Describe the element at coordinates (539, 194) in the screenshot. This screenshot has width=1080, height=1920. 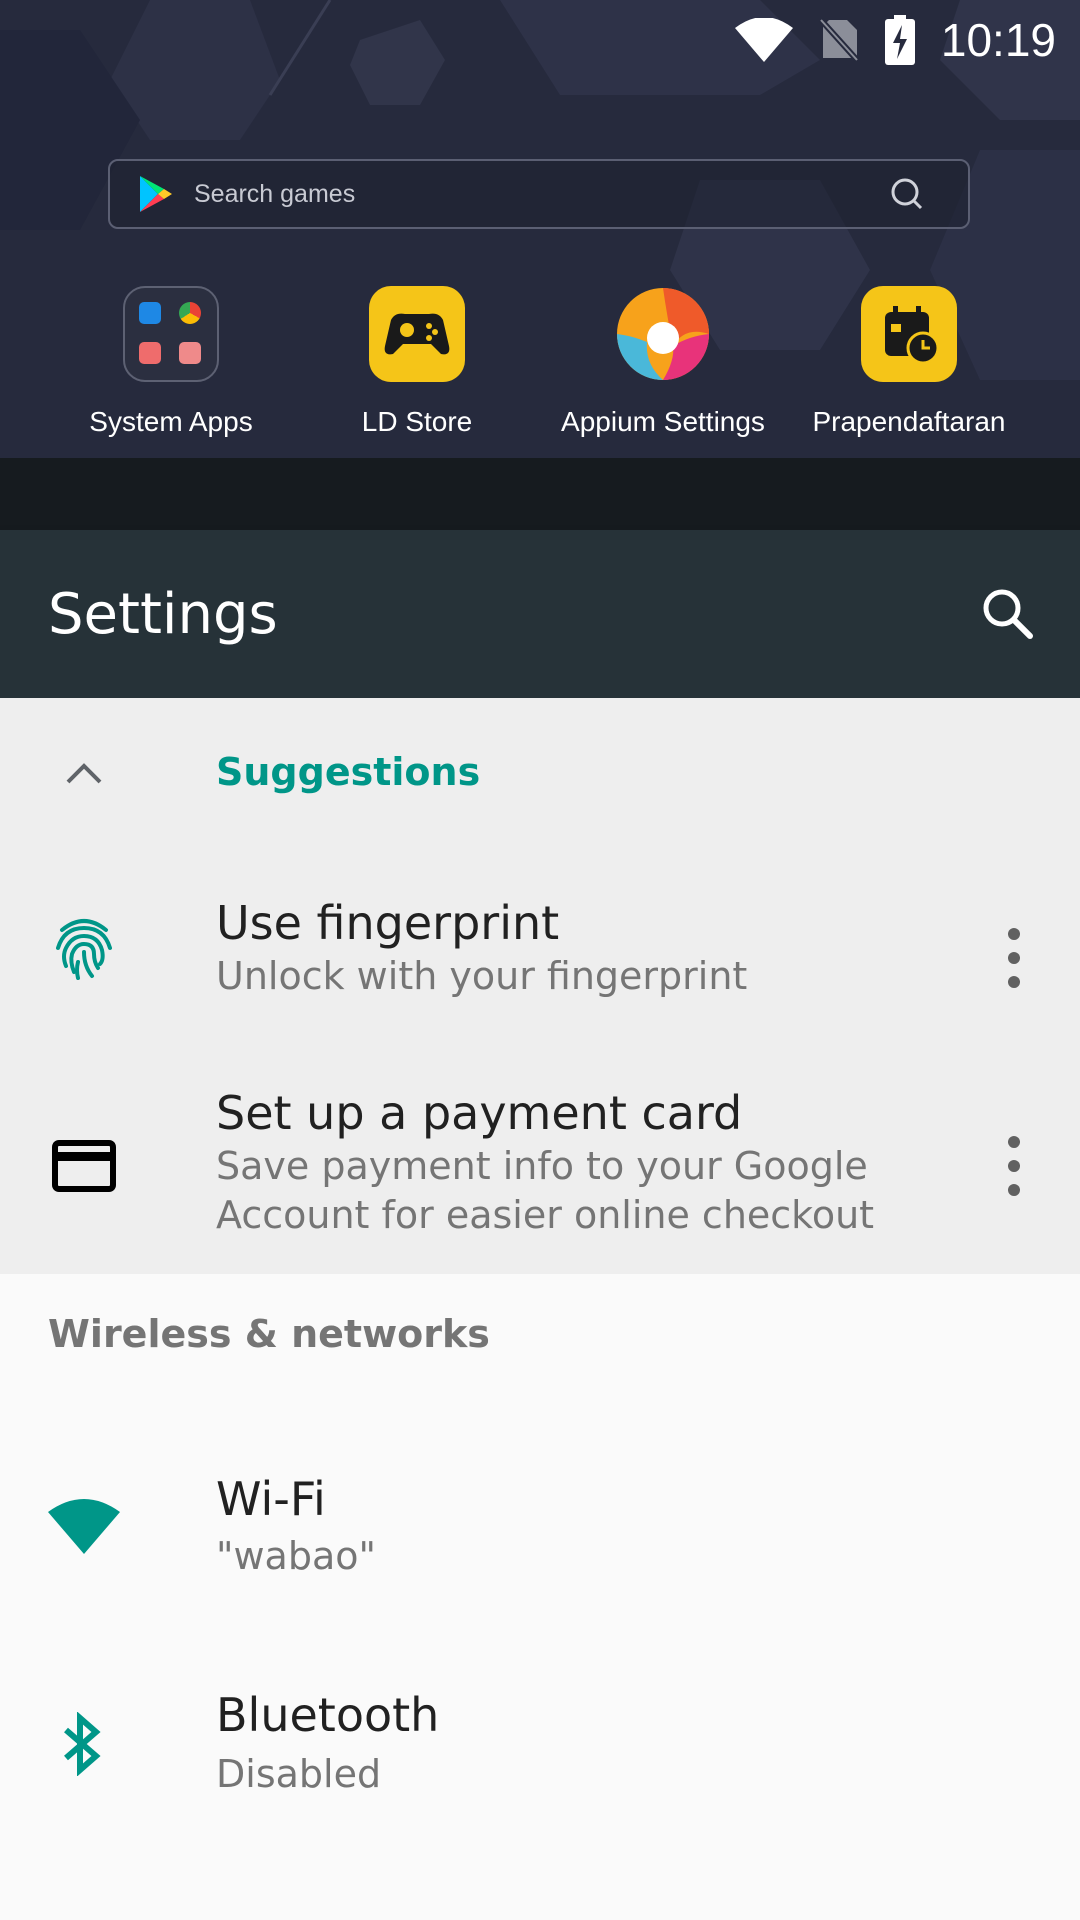
I see `games-search-bar: Search games` at that location.